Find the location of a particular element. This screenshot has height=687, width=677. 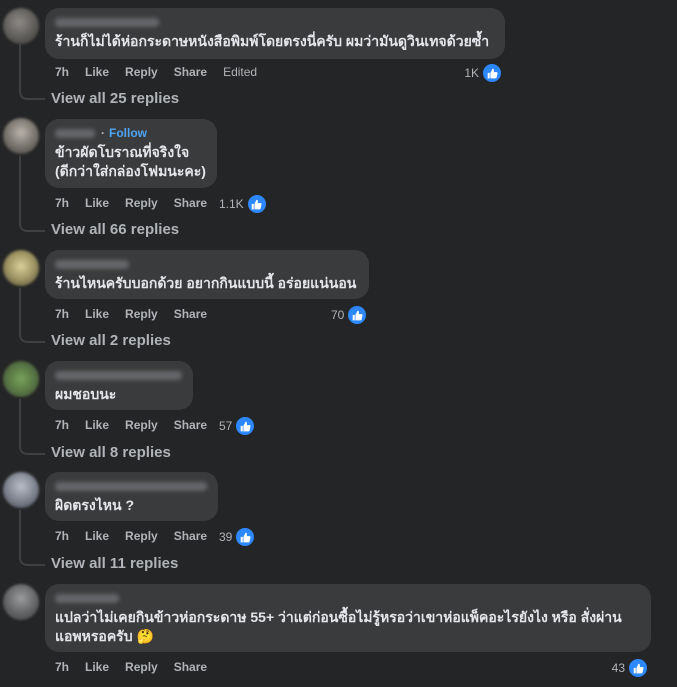

reaction-count: 57 is located at coordinates (238, 426).